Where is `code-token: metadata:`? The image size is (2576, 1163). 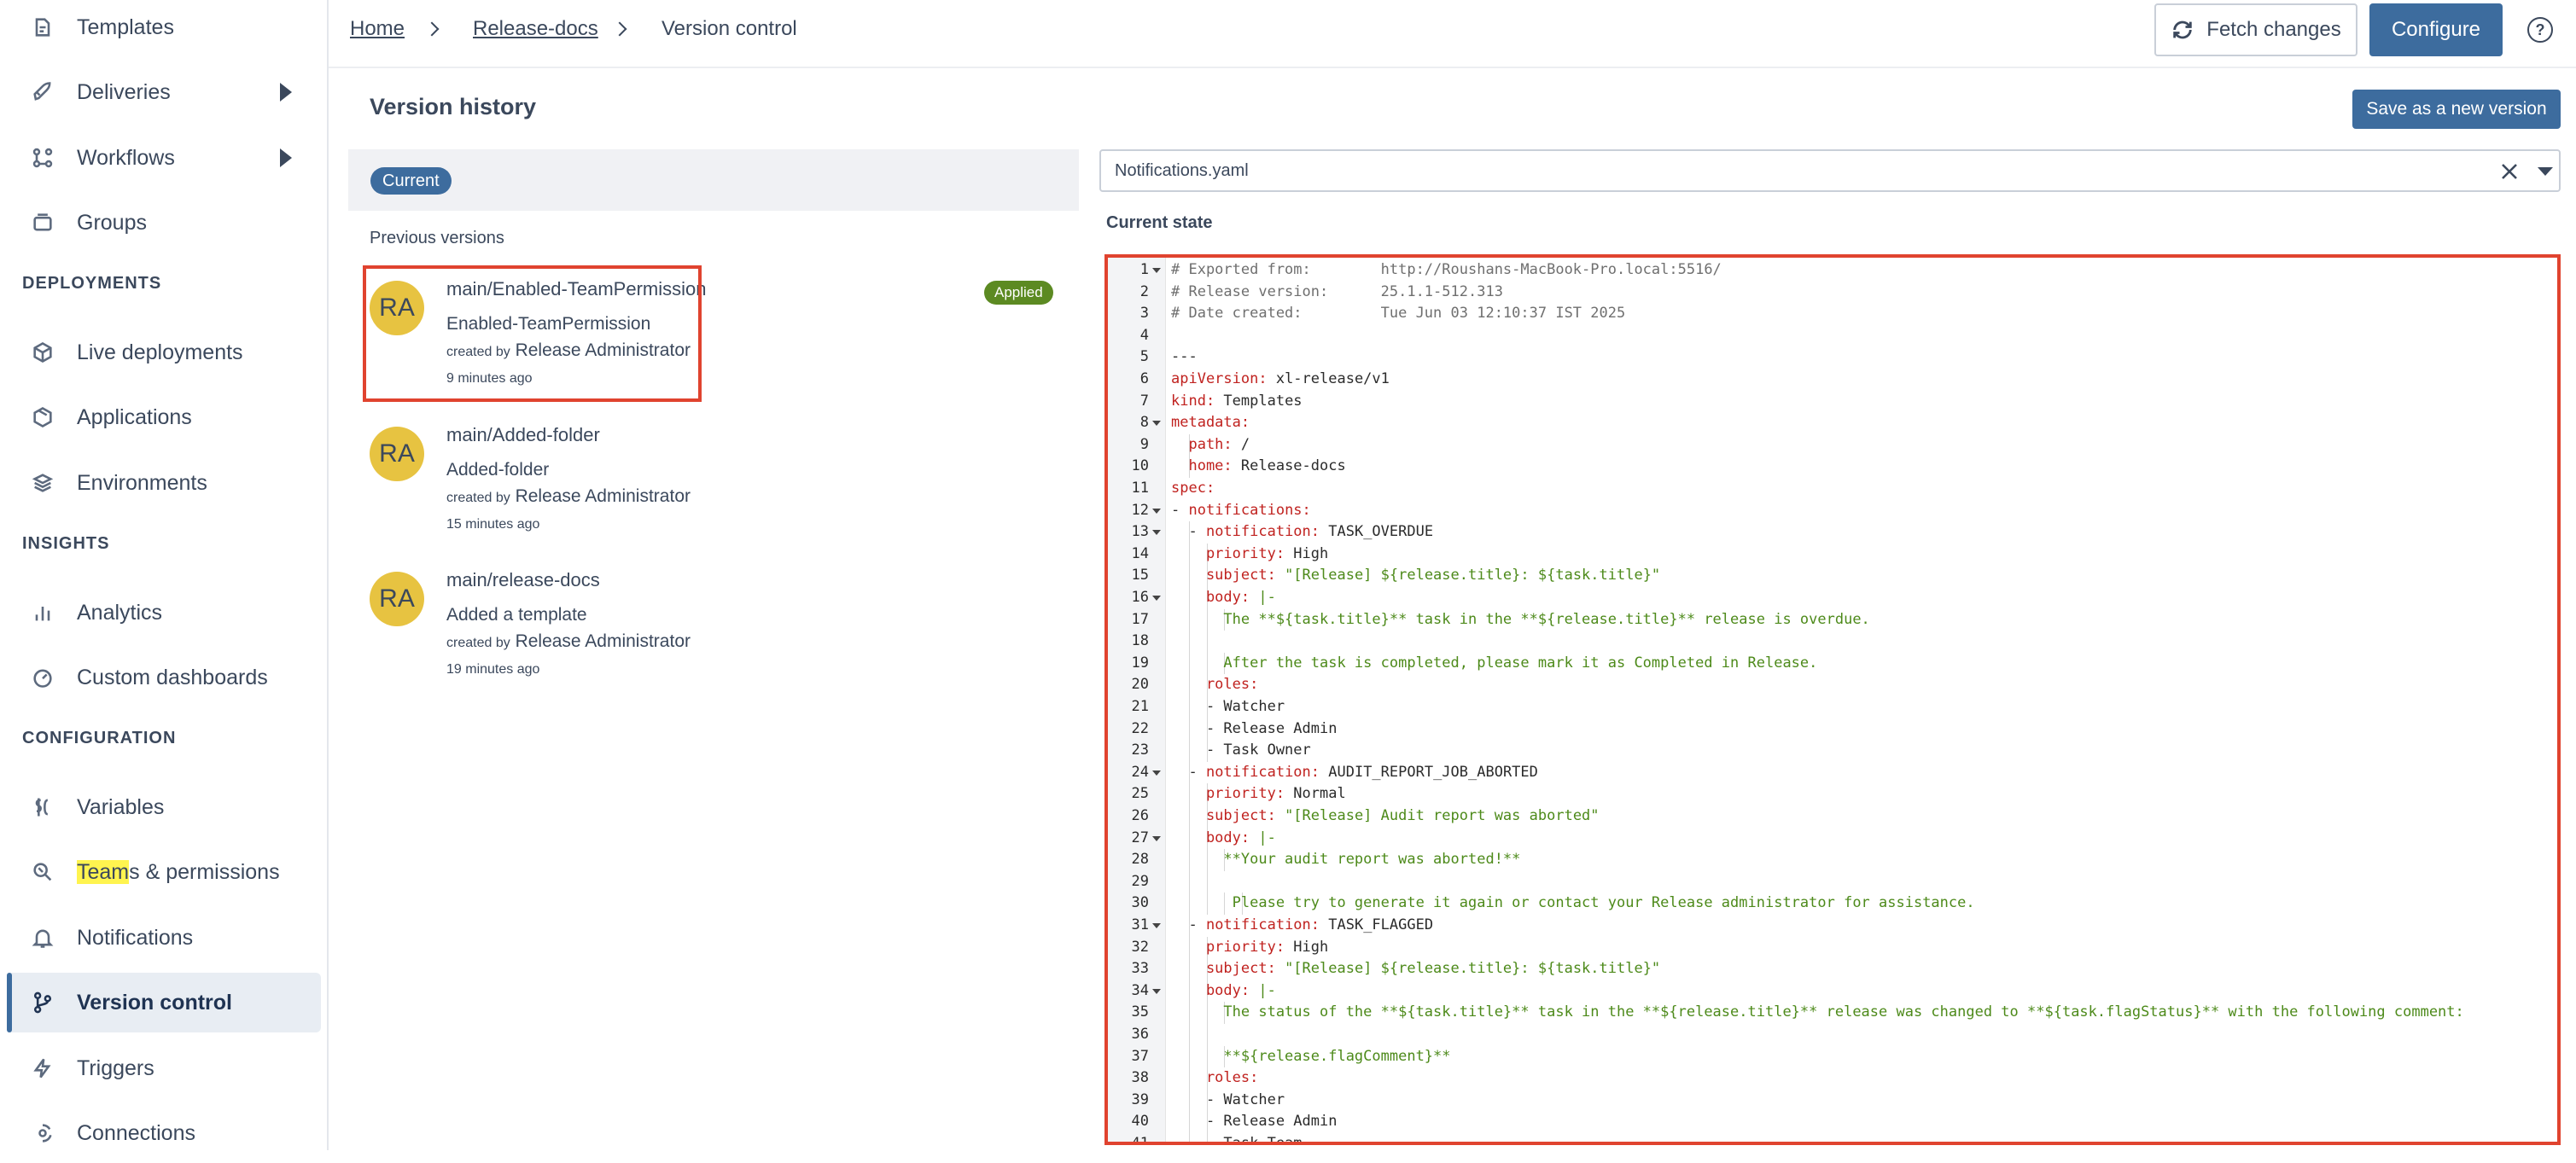
code-token: metadata: is located at coordinates (1210, 423).